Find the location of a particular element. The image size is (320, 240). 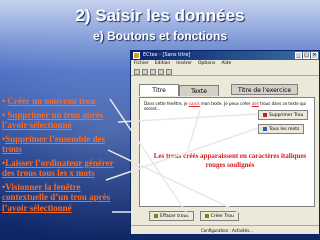

menu-edition: Edition is located at coordinates (163, 64).